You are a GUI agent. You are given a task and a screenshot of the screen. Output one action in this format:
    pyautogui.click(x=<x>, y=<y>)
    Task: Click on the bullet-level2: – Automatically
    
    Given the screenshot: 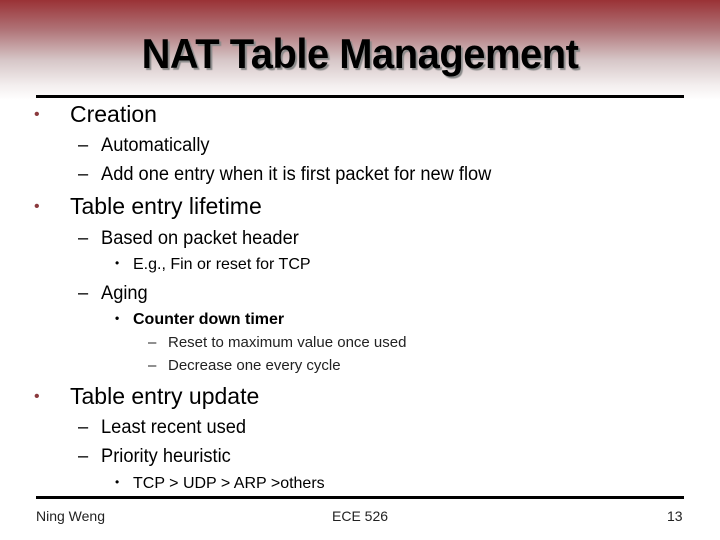 What is the action you would take?
    pyautogui.click(x=144, y=146)
    